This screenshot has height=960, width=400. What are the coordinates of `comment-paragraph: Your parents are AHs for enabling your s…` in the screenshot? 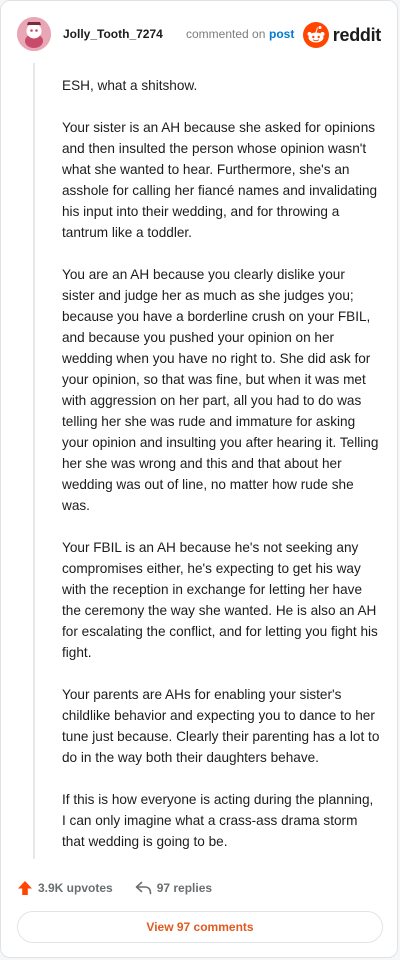 It's located at (221, 726).